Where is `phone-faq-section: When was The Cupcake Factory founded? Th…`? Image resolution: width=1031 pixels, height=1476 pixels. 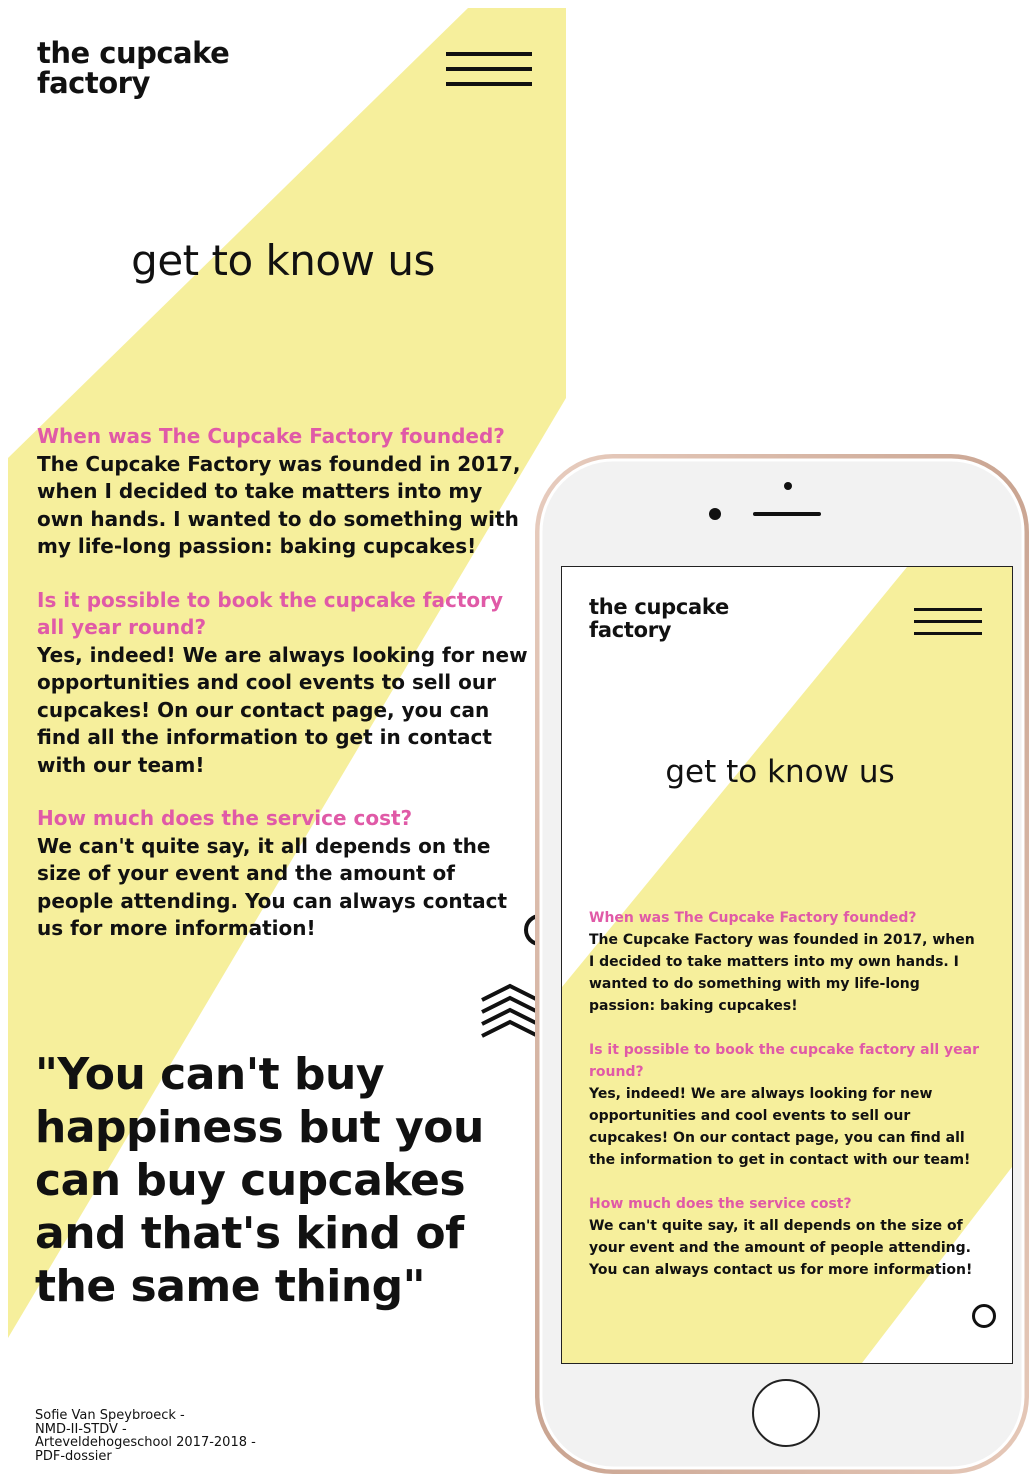
phone-faq-section: When was The Cupcake Factory founded? Th… is located at coordinates (786, 1105).